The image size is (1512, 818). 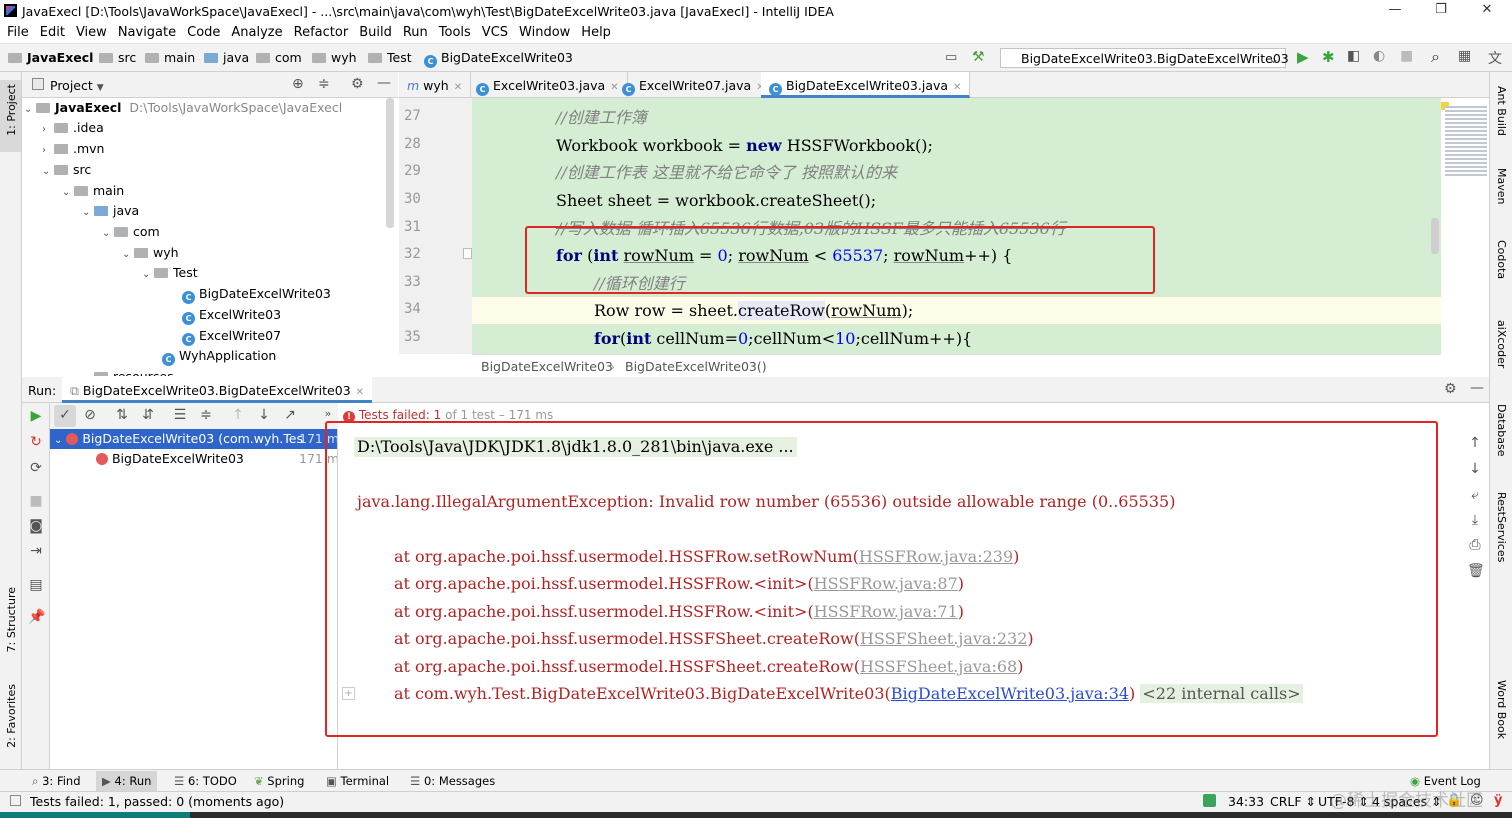 What do you see at coordinates (1477, 800) in the screenshot?
I see `hector-icon: ☺` at bounding box center [1477, 800].